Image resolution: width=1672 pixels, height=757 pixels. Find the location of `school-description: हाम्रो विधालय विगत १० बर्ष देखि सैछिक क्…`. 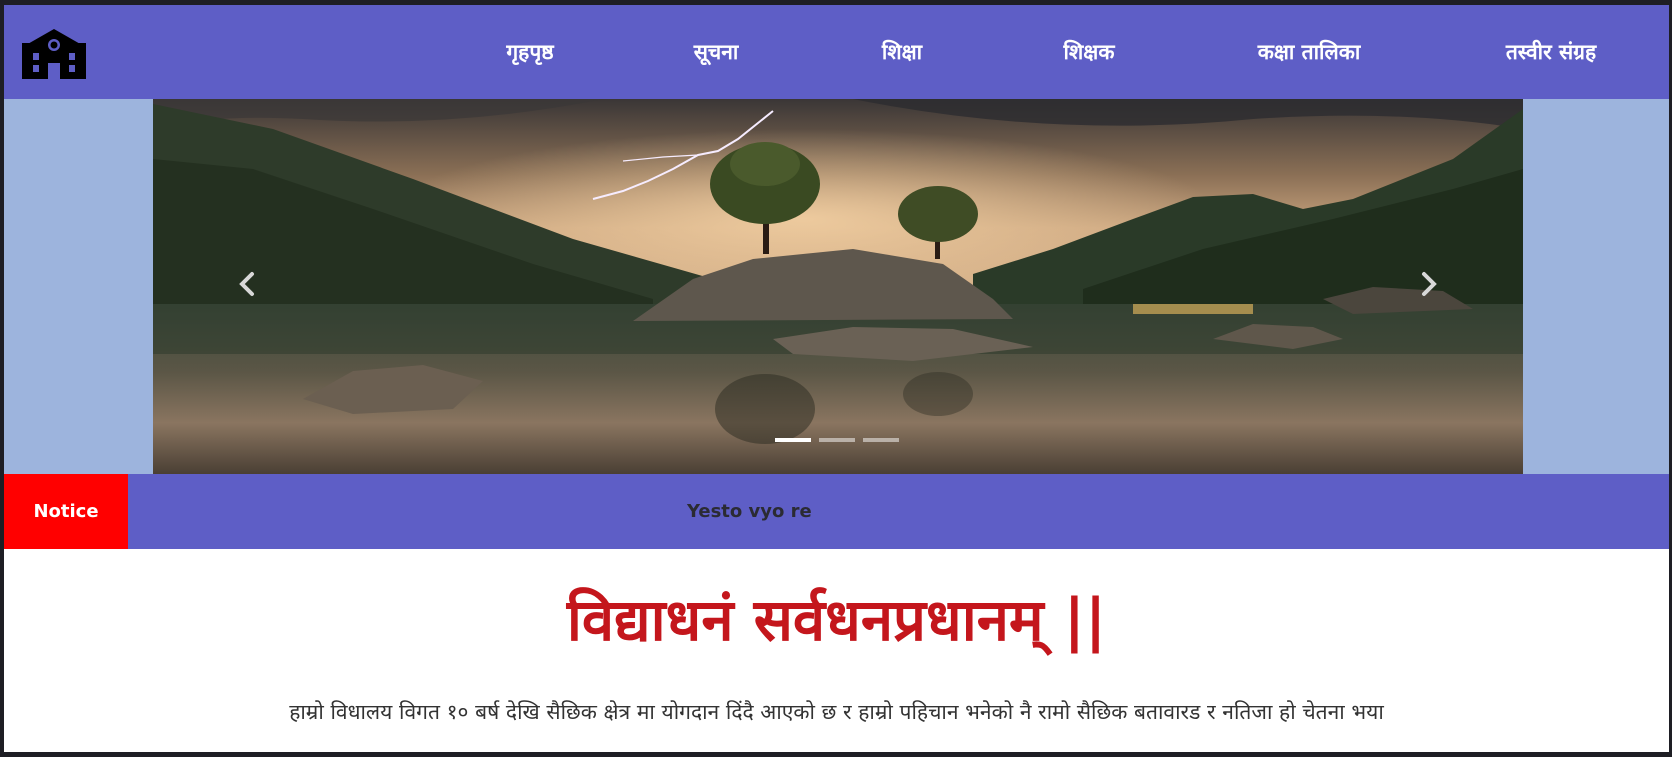

school-description: हाम्रो विधालय विगत १० बर्ष देखि सैछिक क्… is located at coordinates (836, 712).